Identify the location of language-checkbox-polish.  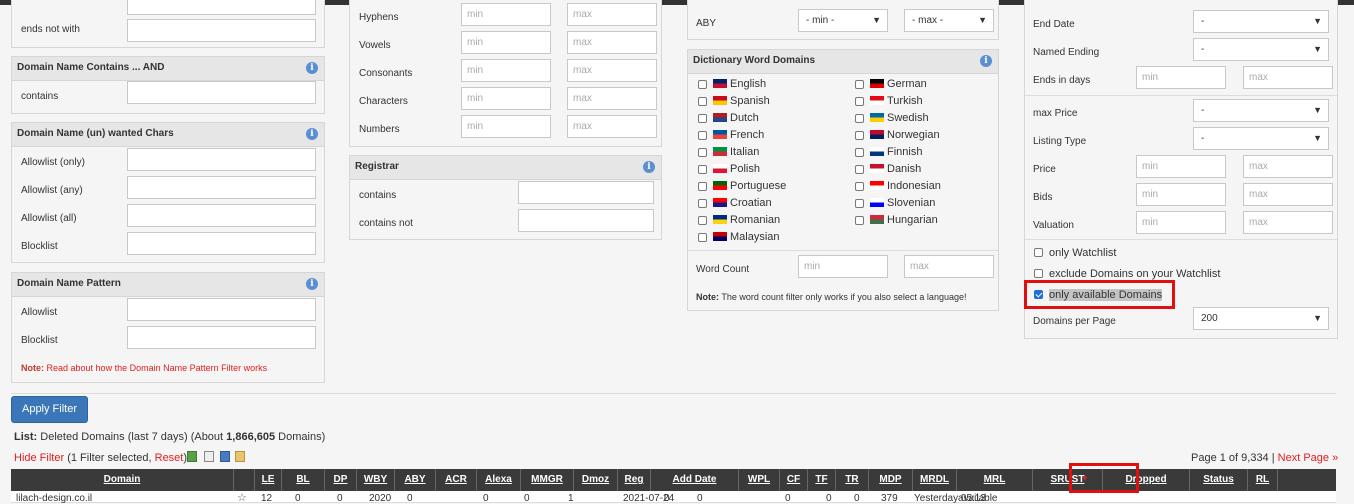
(702, 169).